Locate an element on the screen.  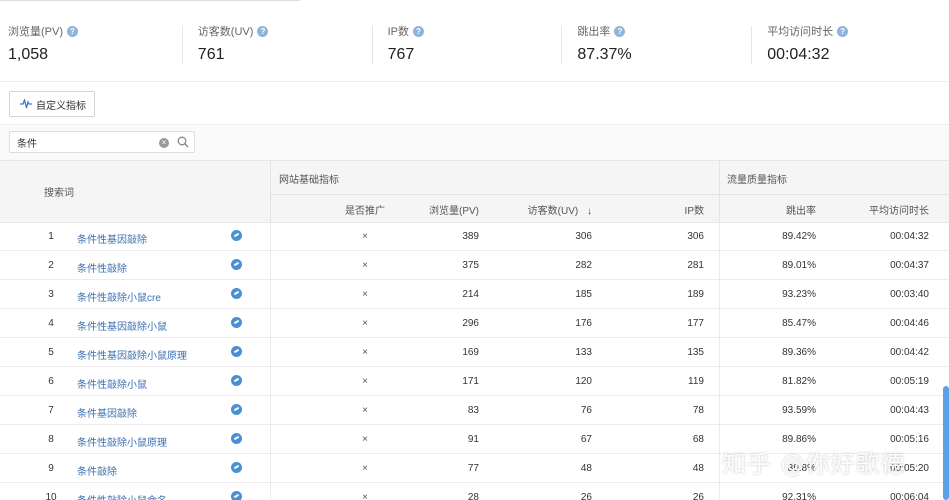
stat-label: IP数 is located at coordinates (398, 32).